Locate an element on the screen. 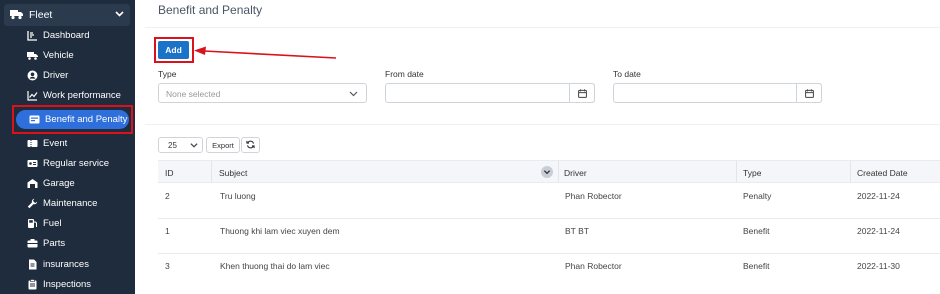  column-header-id: ID is located at coordinates (169, 173).